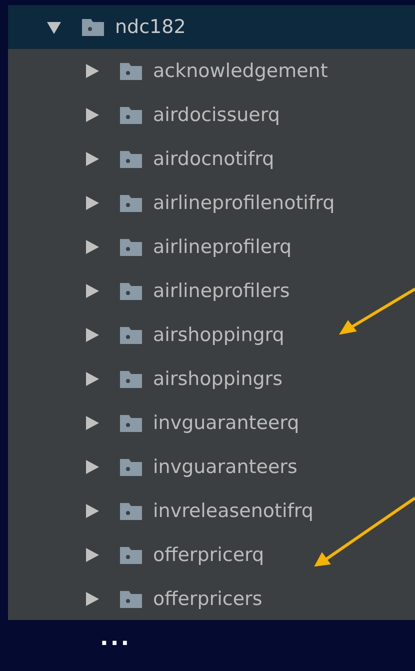  Describe the element at coordinates (240, 71) in the screenshot. I see `folder-name: acknowledgement` at that location.